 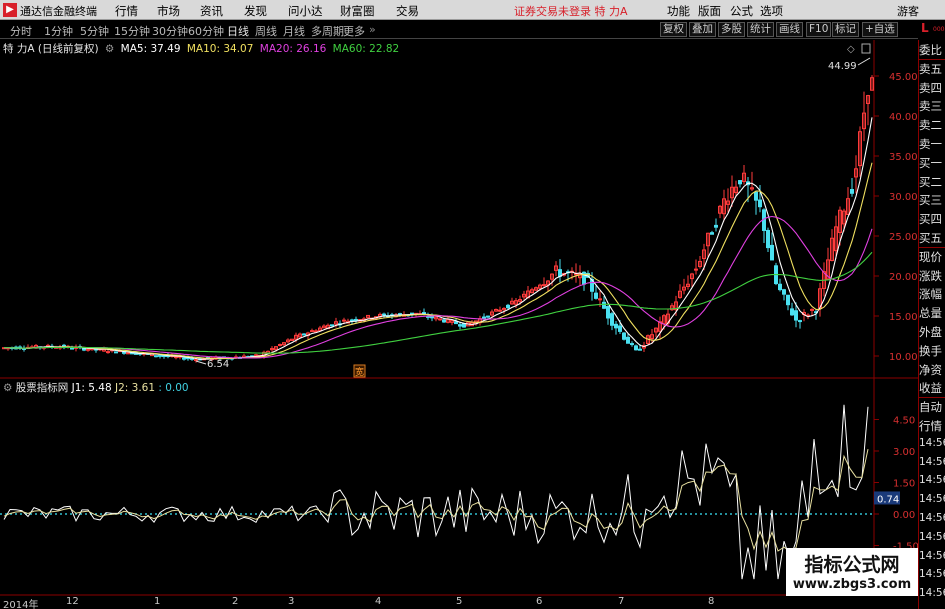 I want to click on sidebar-item: 总量, so click(x=932, y=313).